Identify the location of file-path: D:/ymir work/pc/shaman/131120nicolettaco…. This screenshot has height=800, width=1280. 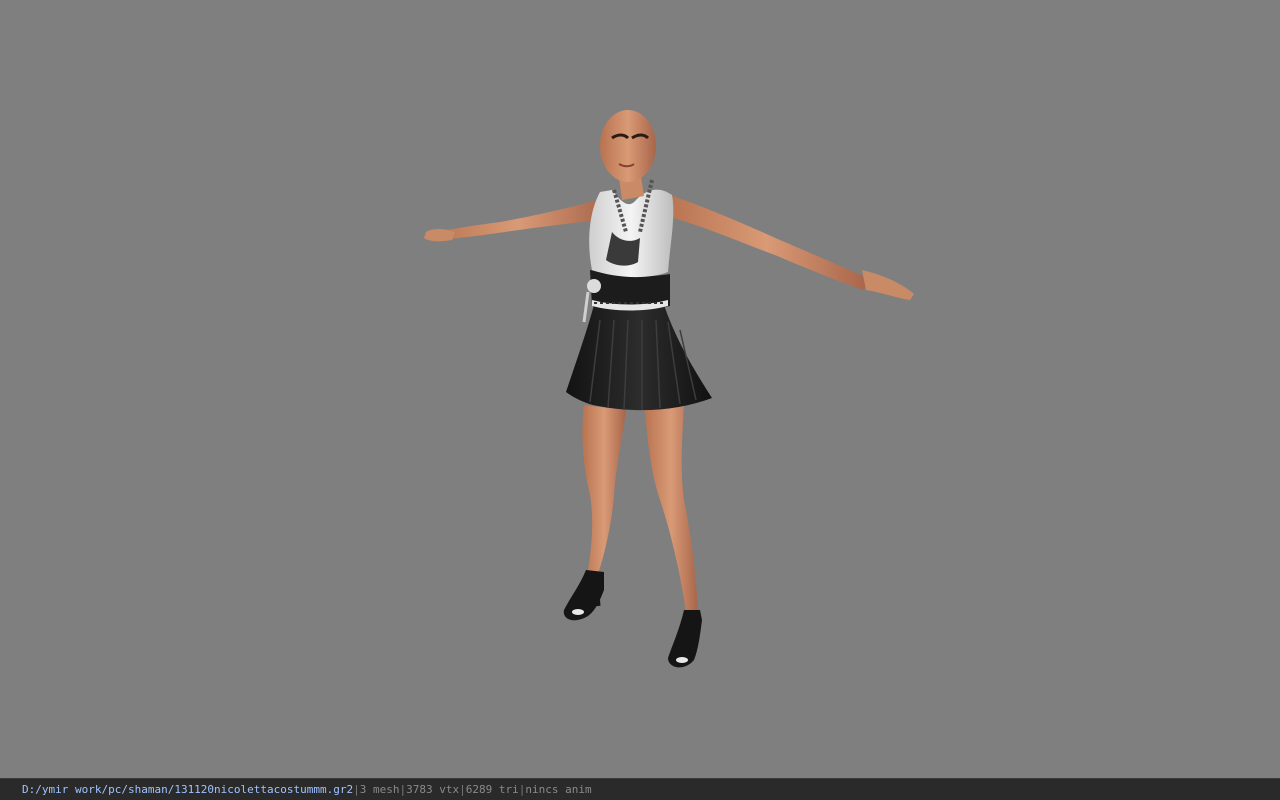
(188, 789).